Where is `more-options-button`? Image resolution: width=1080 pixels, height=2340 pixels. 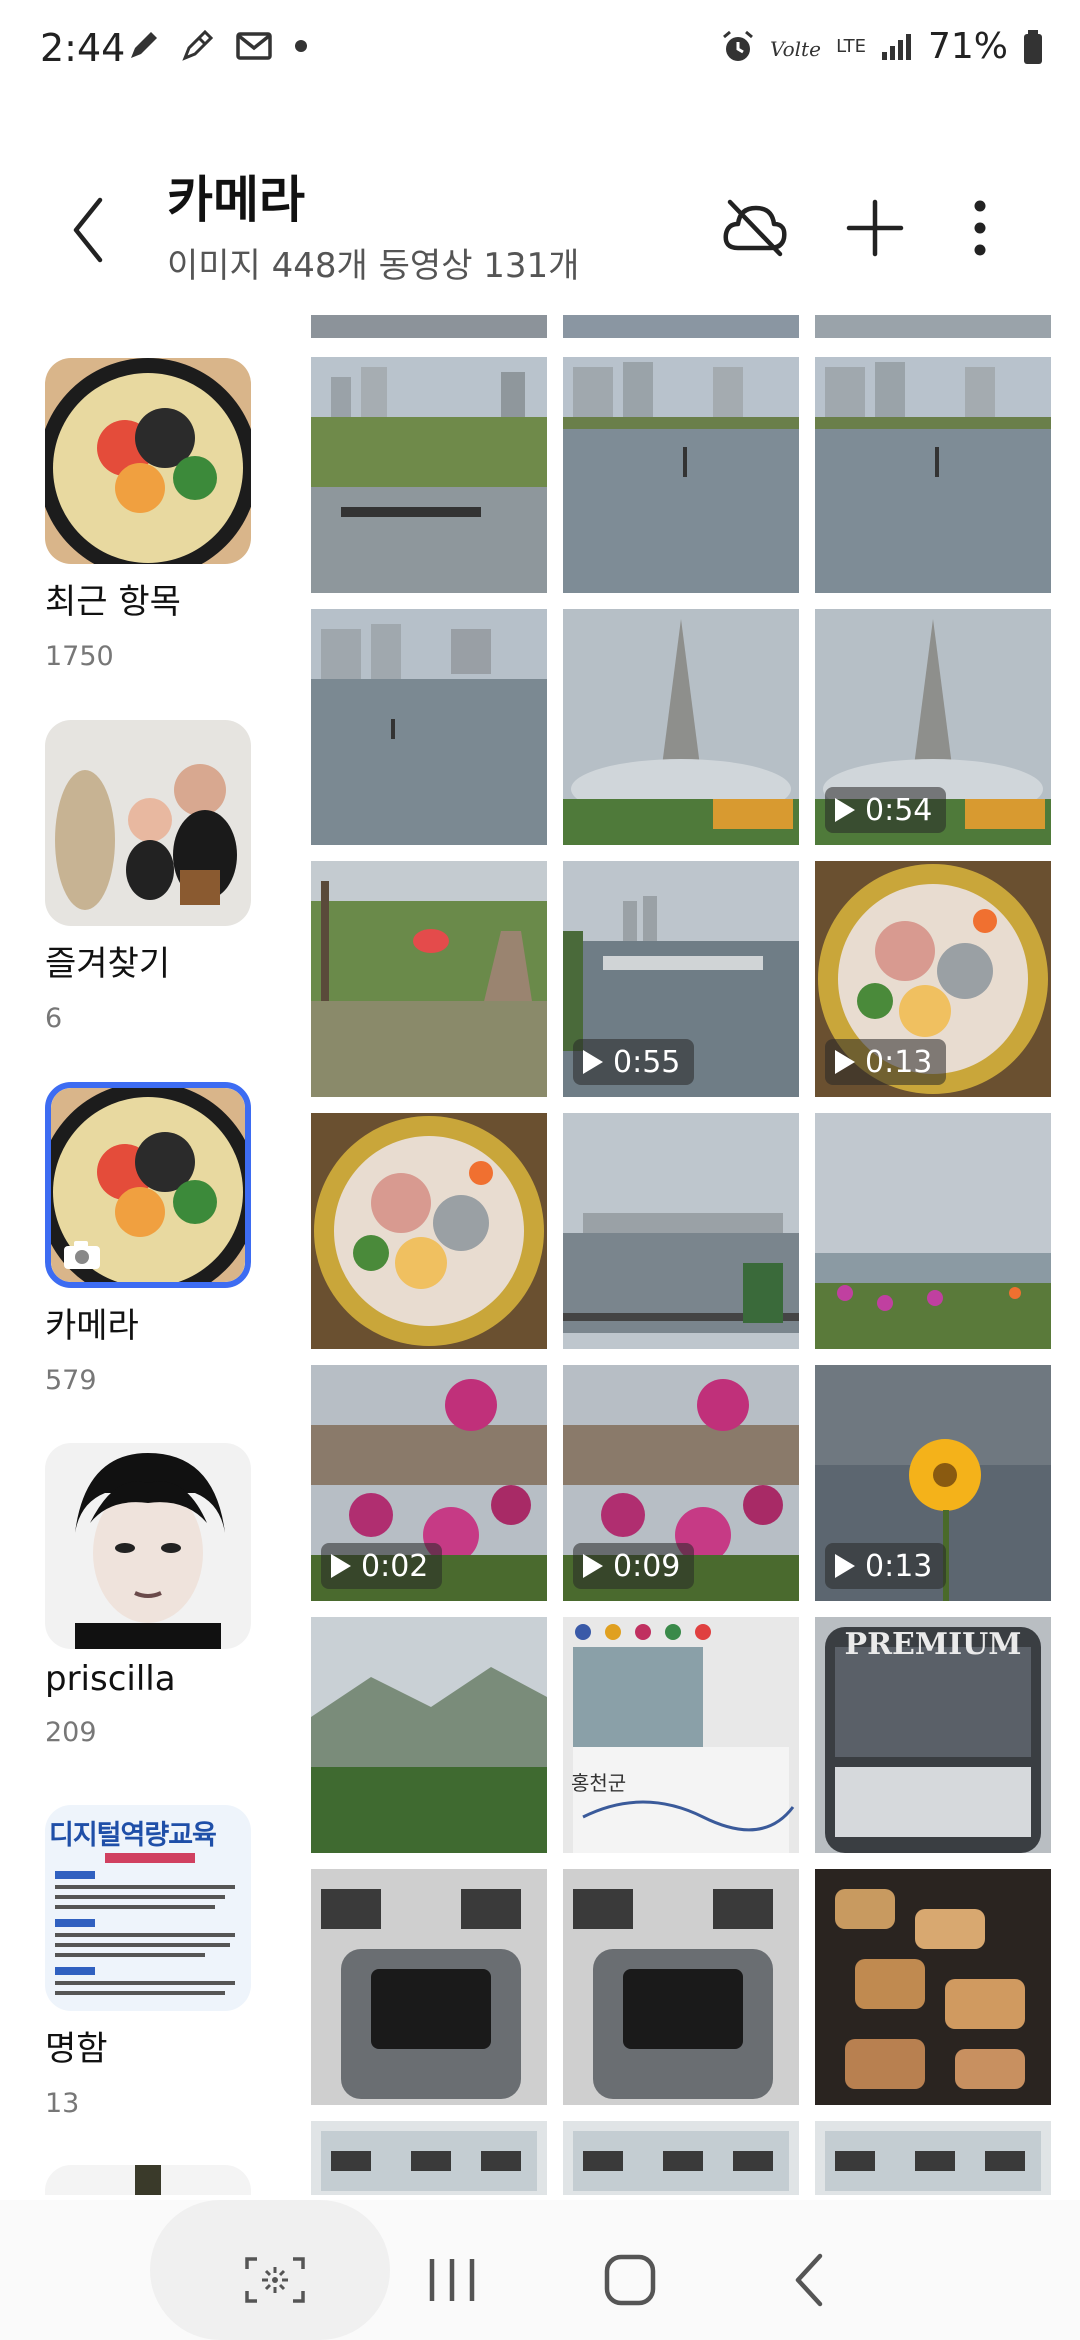
more-options-button is located at coordinates (980, 228).